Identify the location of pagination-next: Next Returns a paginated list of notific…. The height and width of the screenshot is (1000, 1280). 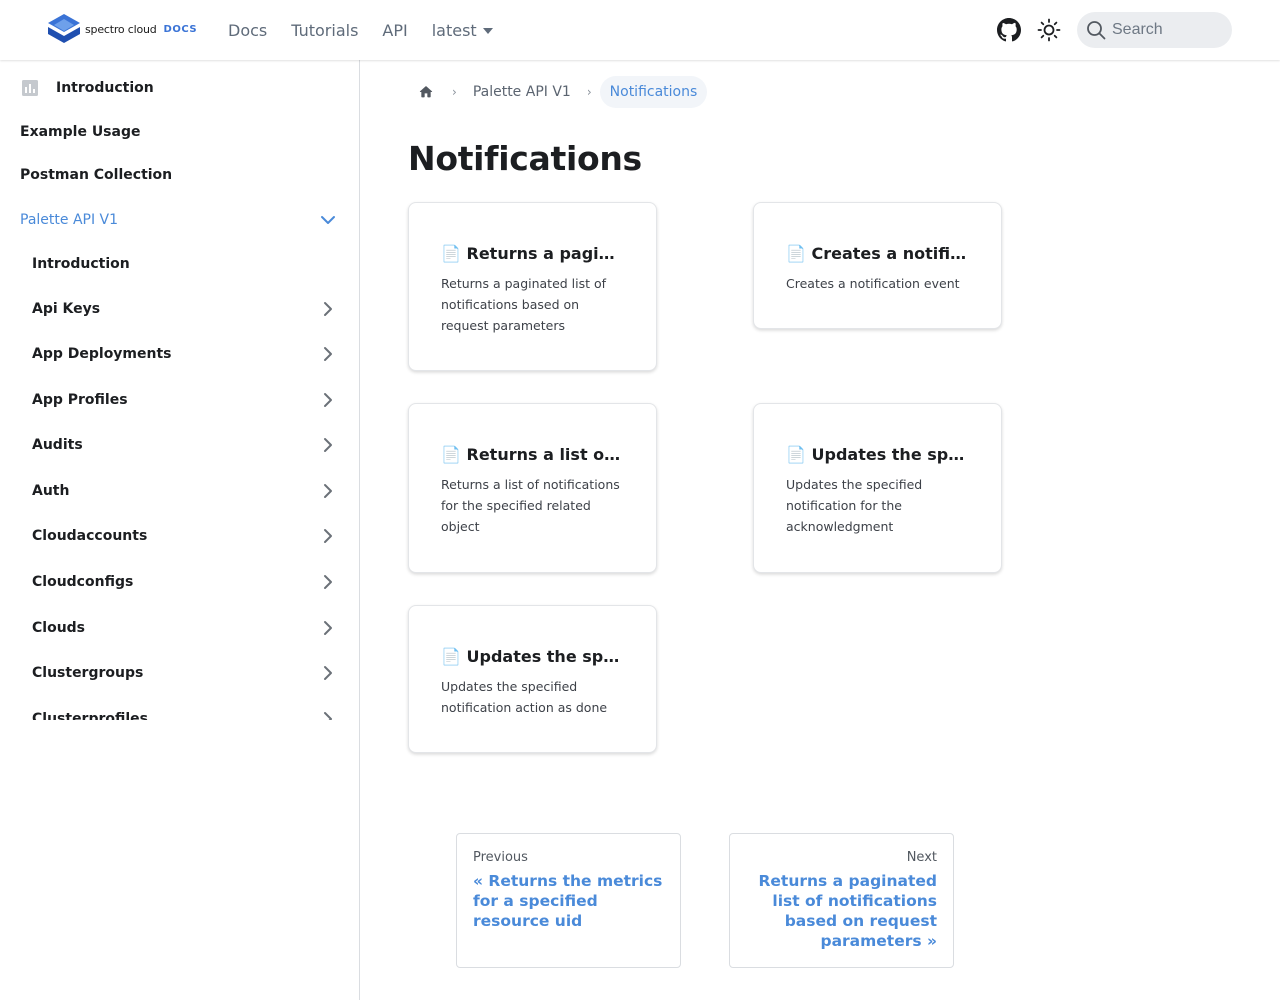
(841, 900).